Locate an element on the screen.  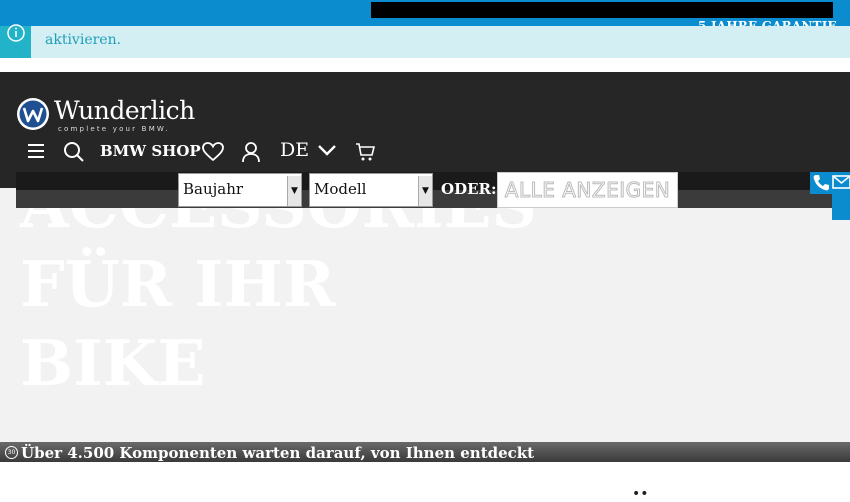
model-dropdown-arrow-icon: ▼ is located at coordinates (425, 191).